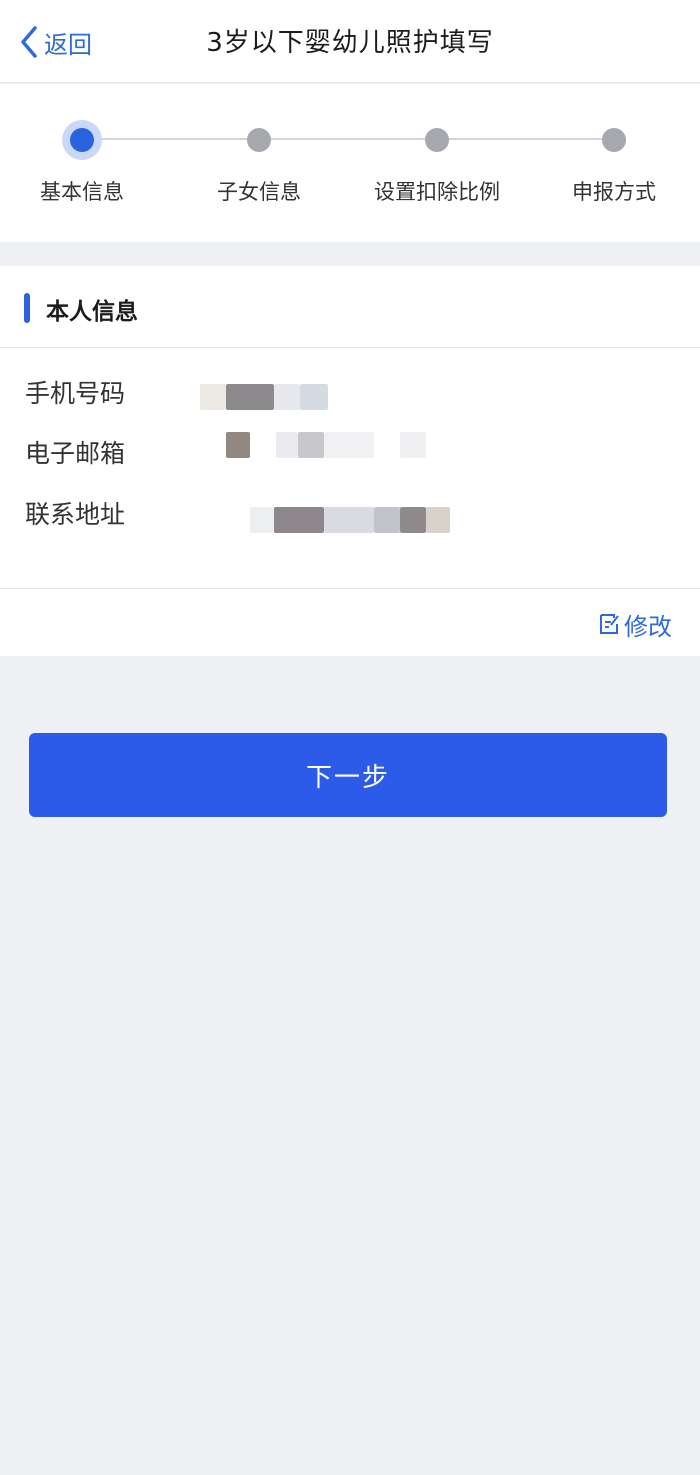  Describe the element at coordinates (82, 192) in the screenshot. I see `step-label: 基本信息` at that location.